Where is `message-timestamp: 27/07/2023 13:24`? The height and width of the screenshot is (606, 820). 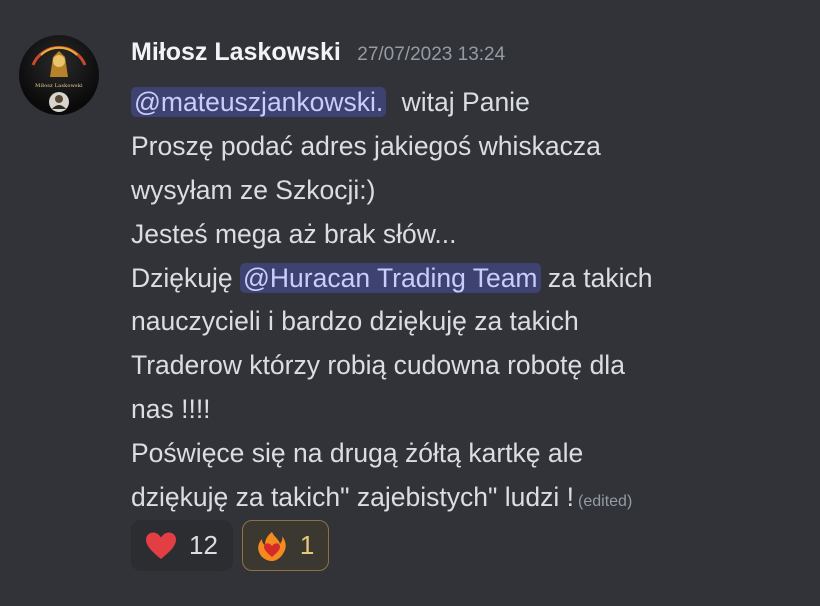
message-timestamp: 27/07/2023 13:24 is located at coordinates (431, 54).